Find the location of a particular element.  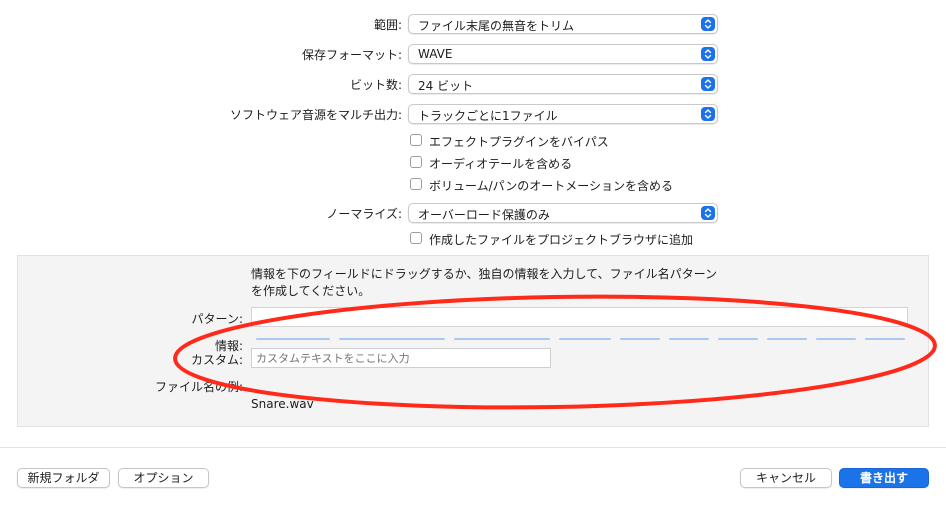

naming-description-line2: を作成してください。 is located at coordinates (311, 291).